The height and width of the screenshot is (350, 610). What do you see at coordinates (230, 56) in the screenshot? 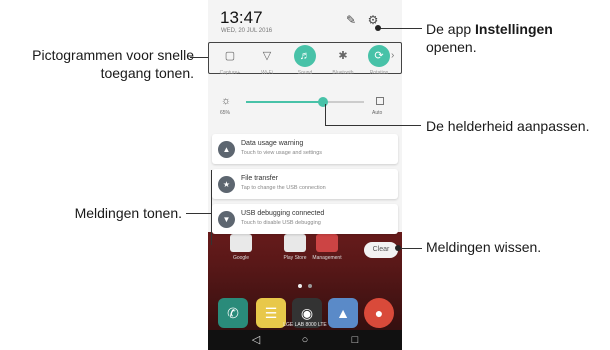
I see `capture-icon: ▢` at bounding box center [230, 56].